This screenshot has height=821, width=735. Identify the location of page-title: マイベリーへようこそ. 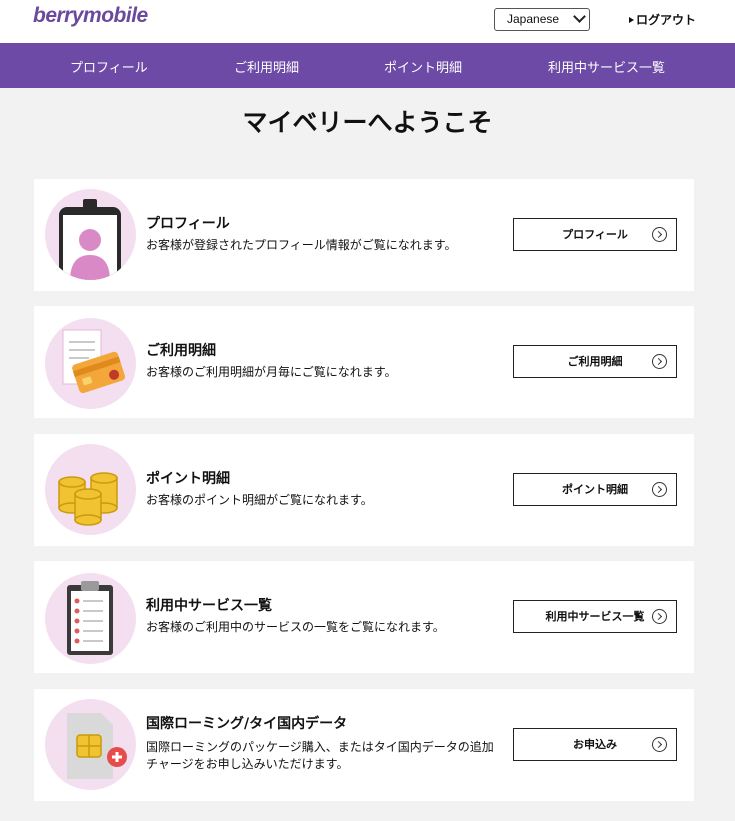
(367, 122).